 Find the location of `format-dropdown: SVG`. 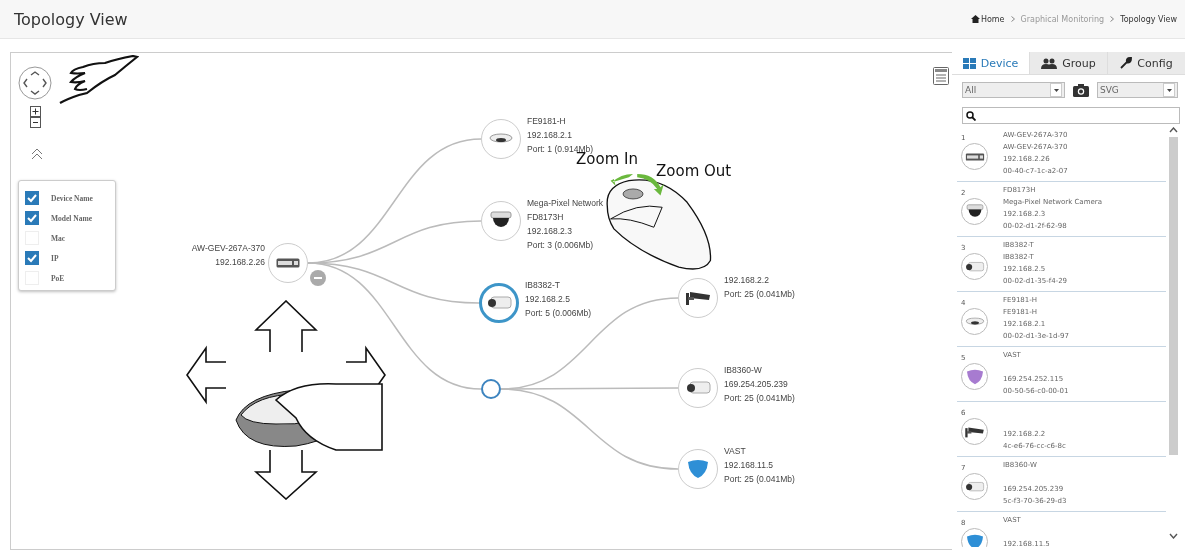

format-dropdown: SVG is located at coordinates (1137, 90).